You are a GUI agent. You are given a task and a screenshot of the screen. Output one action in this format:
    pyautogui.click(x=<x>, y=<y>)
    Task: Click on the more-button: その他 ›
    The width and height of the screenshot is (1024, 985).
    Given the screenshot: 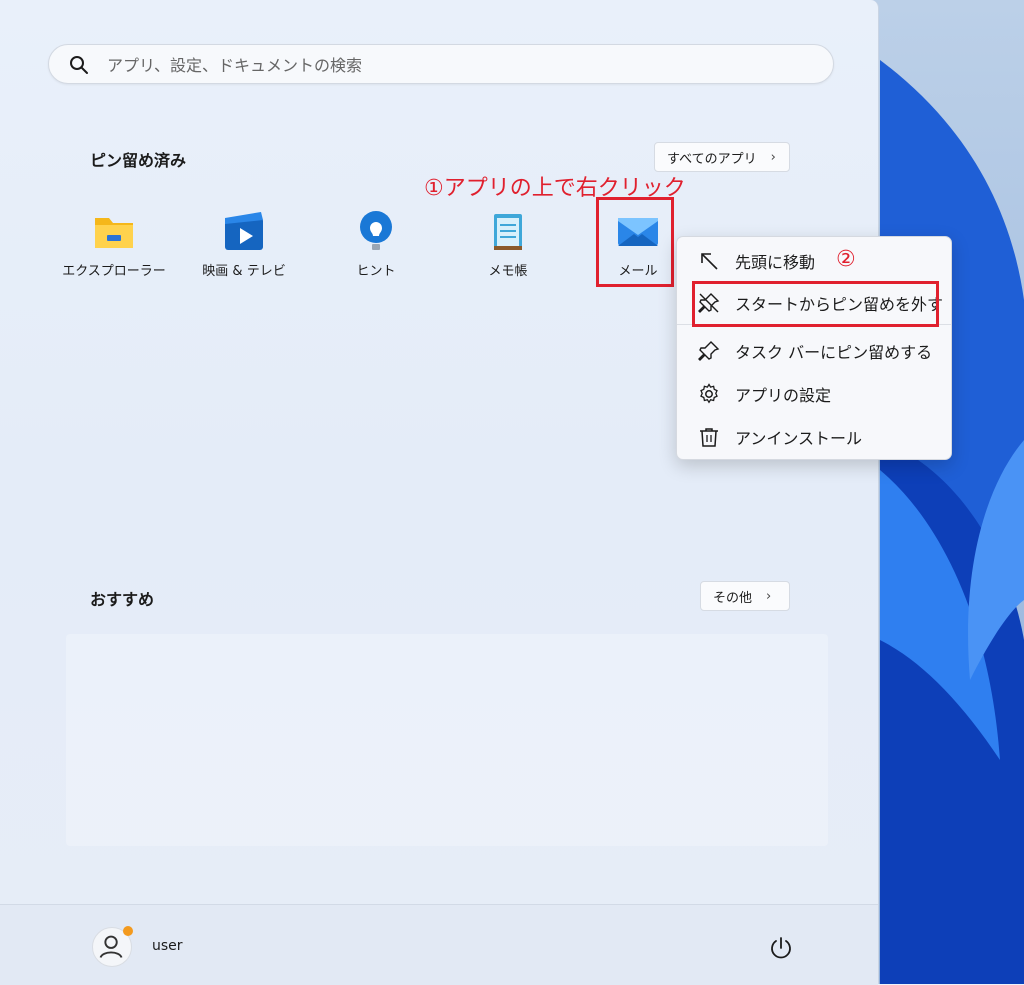 What is the action you would take?
    pyautogui.click(x=745, y=596)
    